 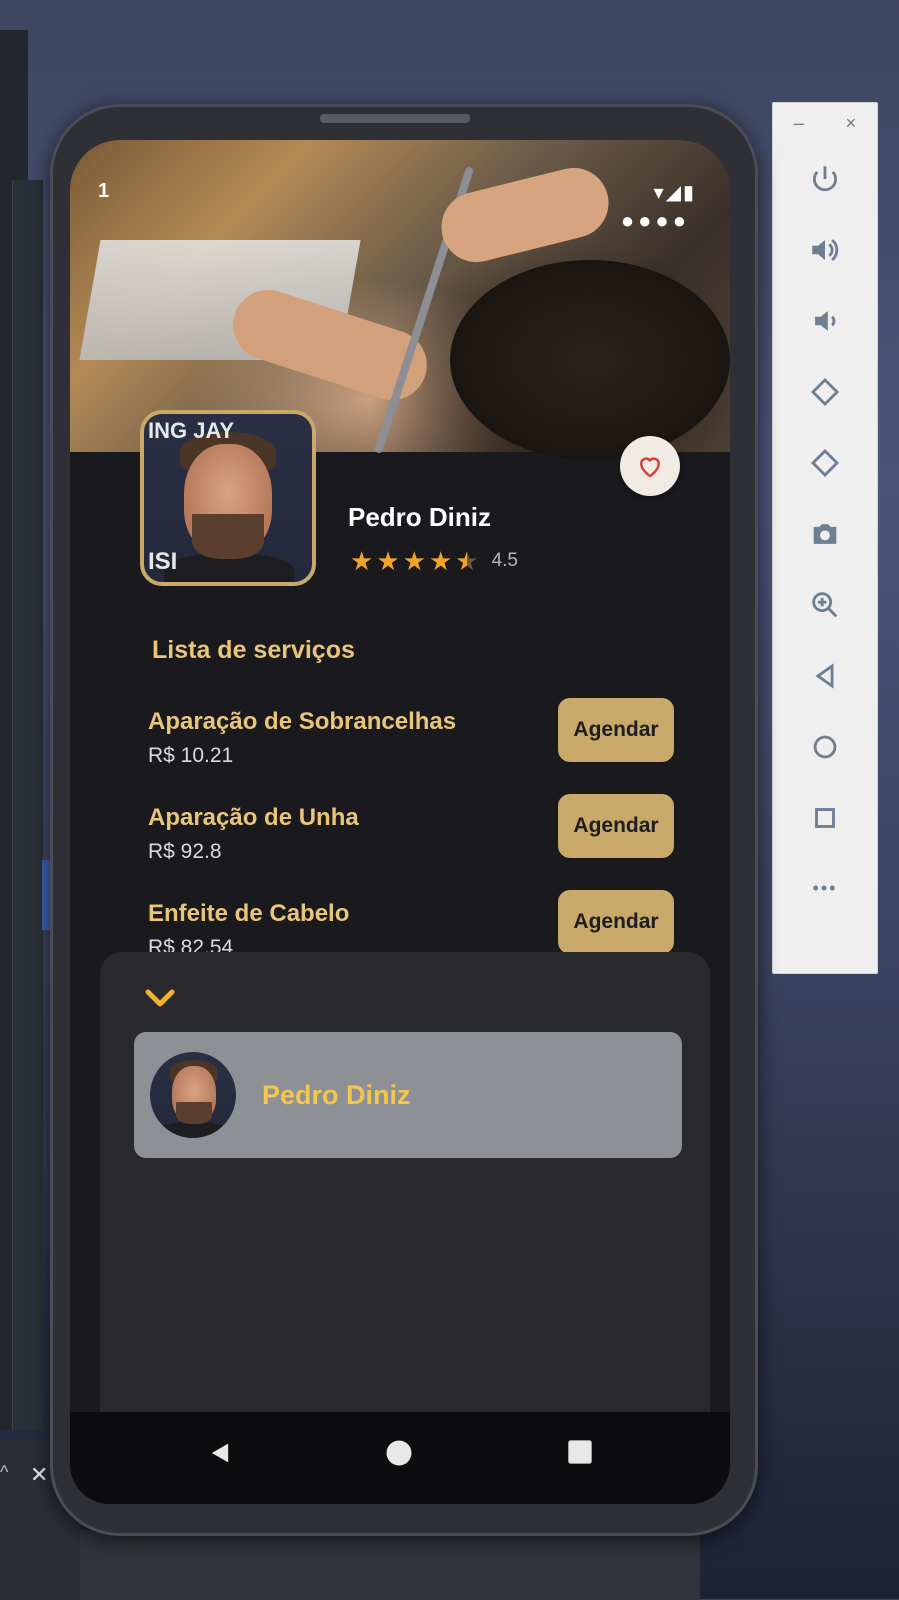 I want to click on service-item: Aparação de Unha R$ 92.8 Agendar, so click(x=418, y=834).